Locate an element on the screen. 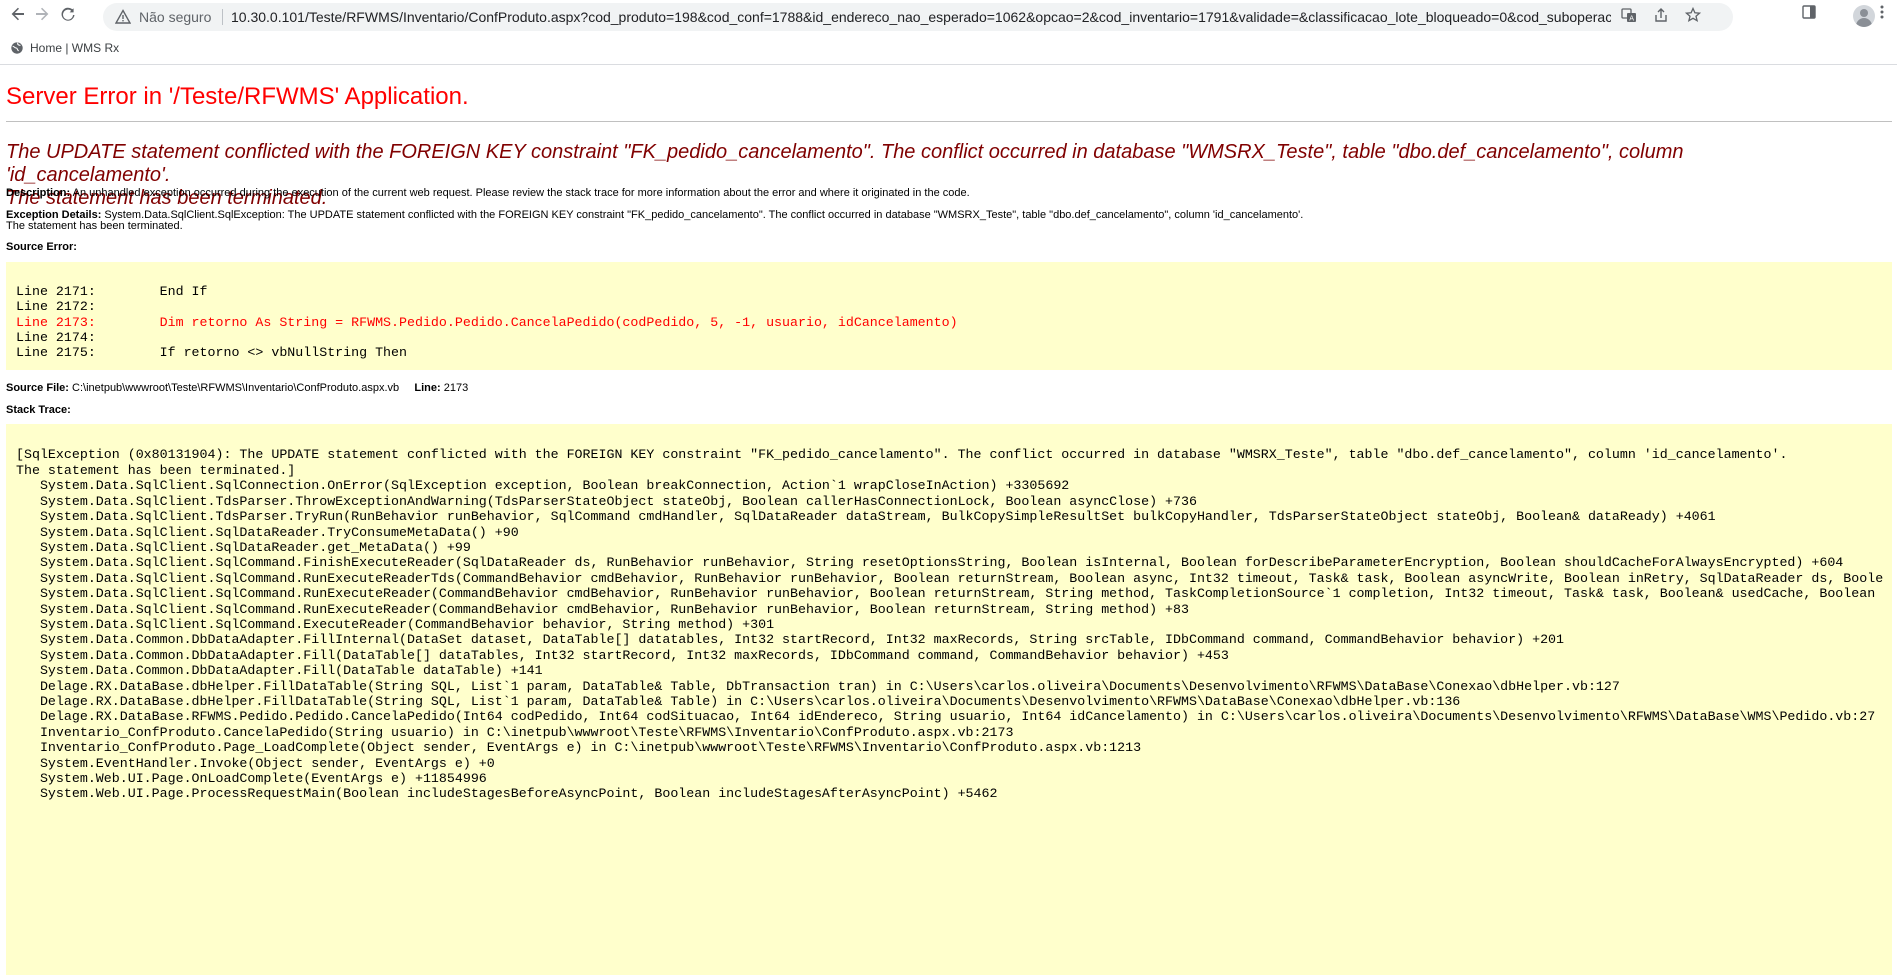 The height and width of the screenshot is (975, 1897). bookmark-home-wms-rx: Home | WMS Rx is located at coordinates (64, 48).